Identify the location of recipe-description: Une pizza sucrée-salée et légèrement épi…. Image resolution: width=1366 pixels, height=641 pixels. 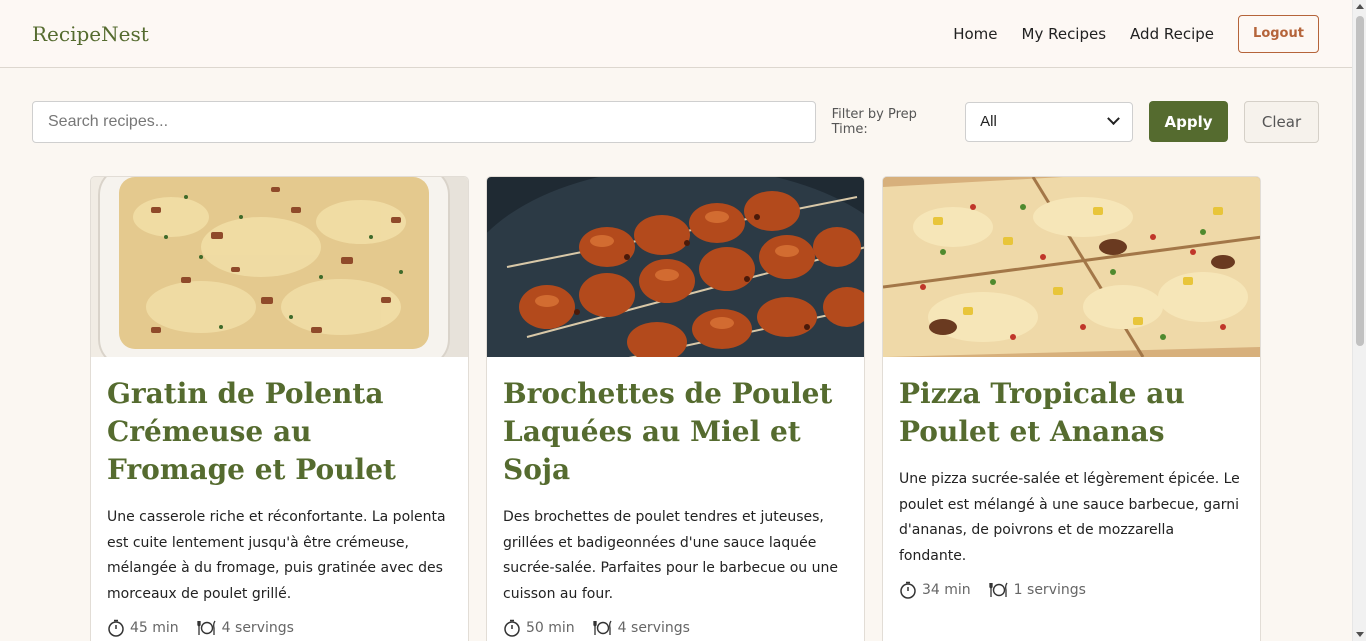
(1069, 517).